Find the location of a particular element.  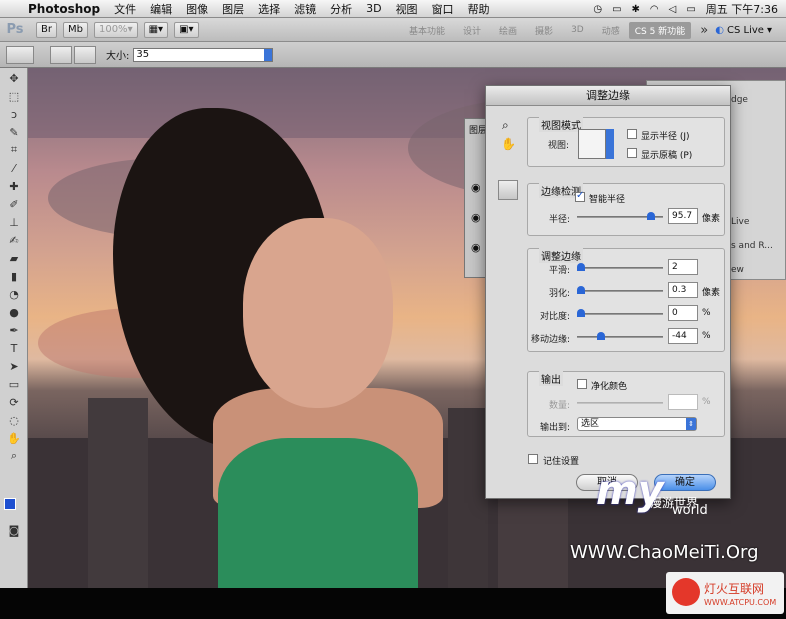

quick-selection-tool-icon: ✎ is located at coordinates (14, 132).